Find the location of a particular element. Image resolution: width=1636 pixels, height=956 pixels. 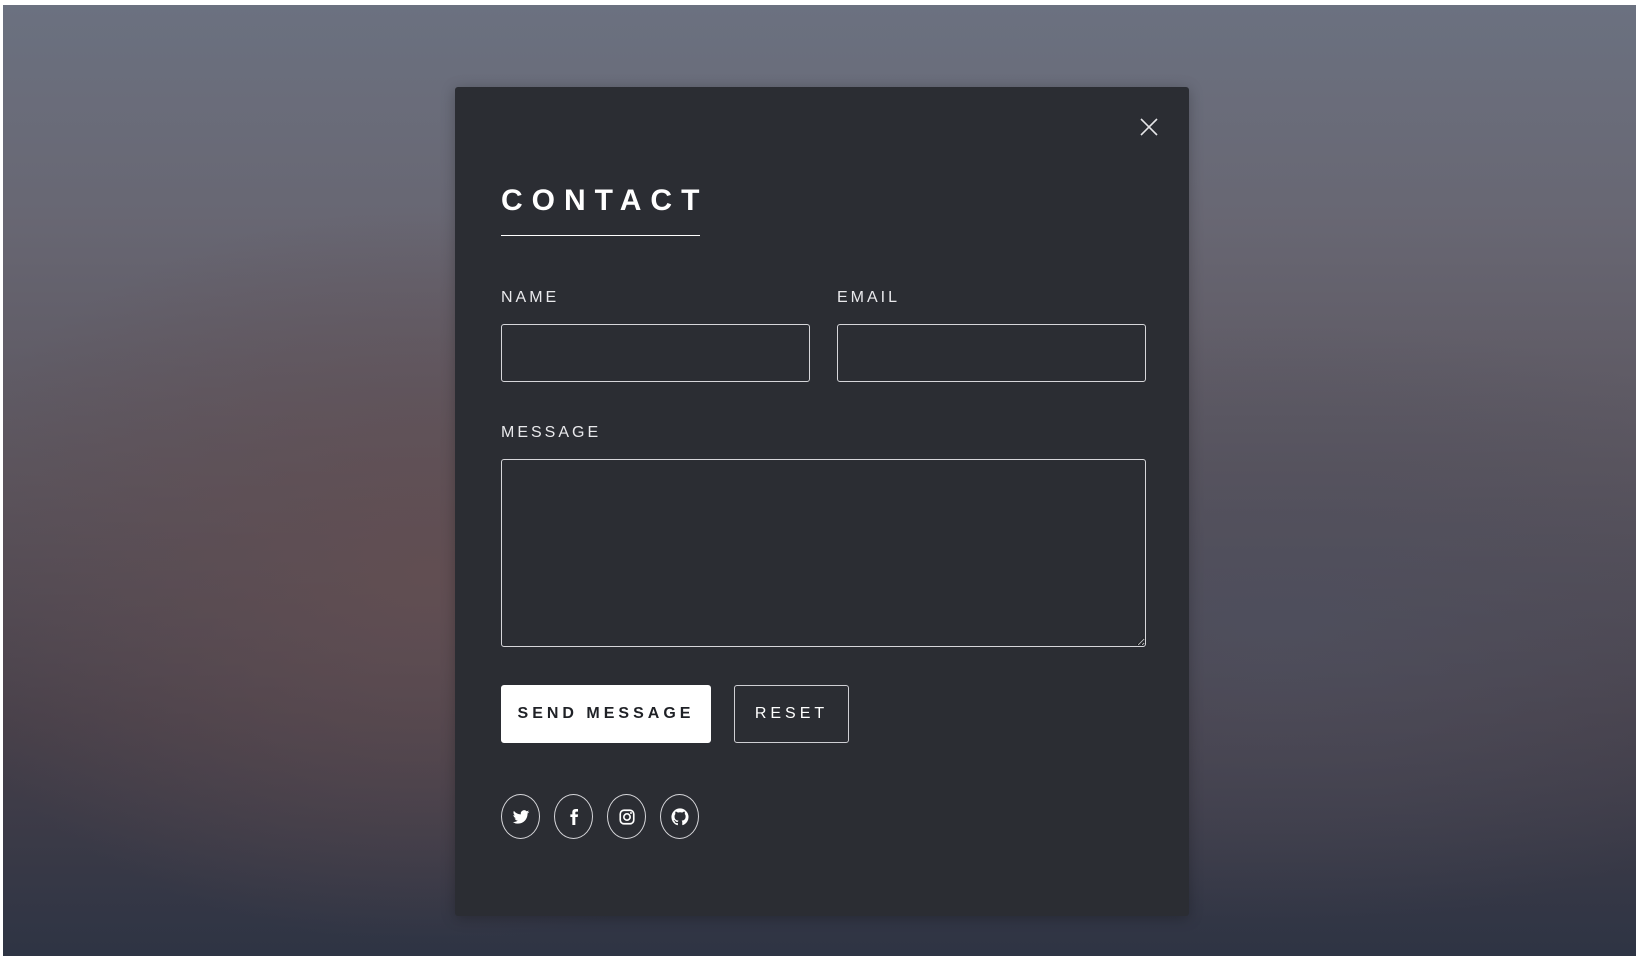

page-title: CONTACT is located at coordinates (605, 200).